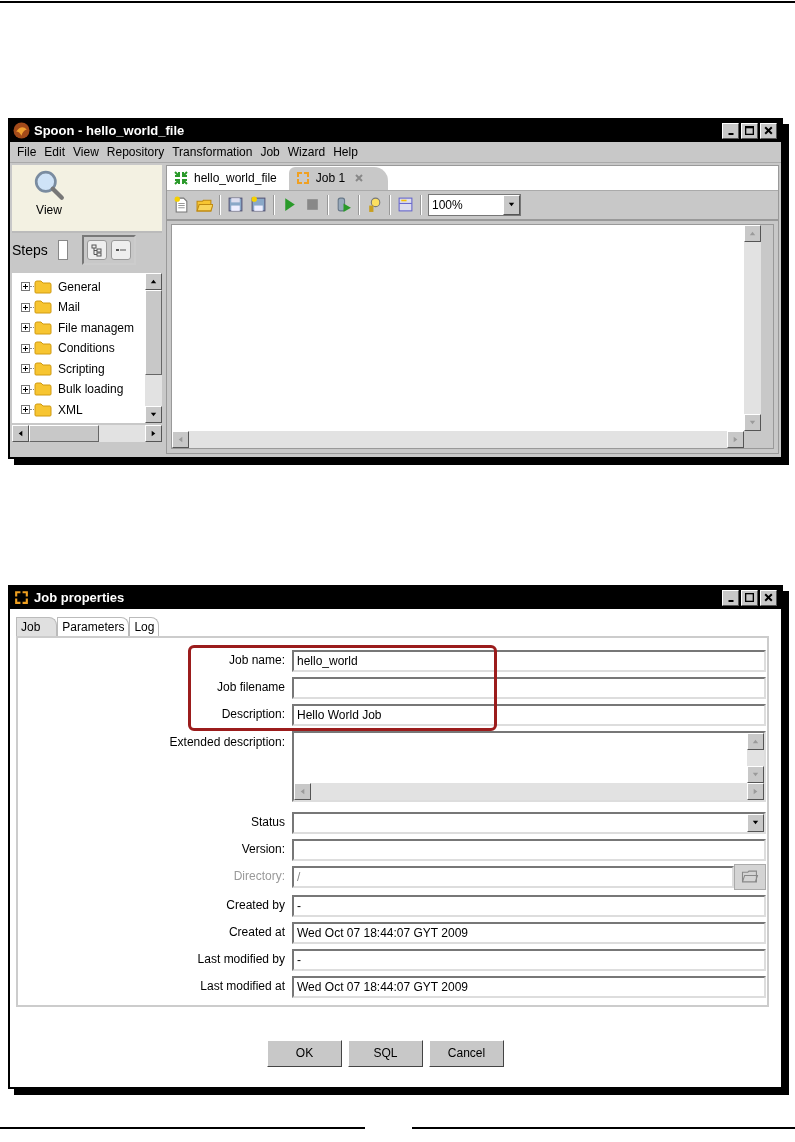  Describe the element at coordinates (346, 151) in the screenshot. I see `menu-item: Help` at that location.